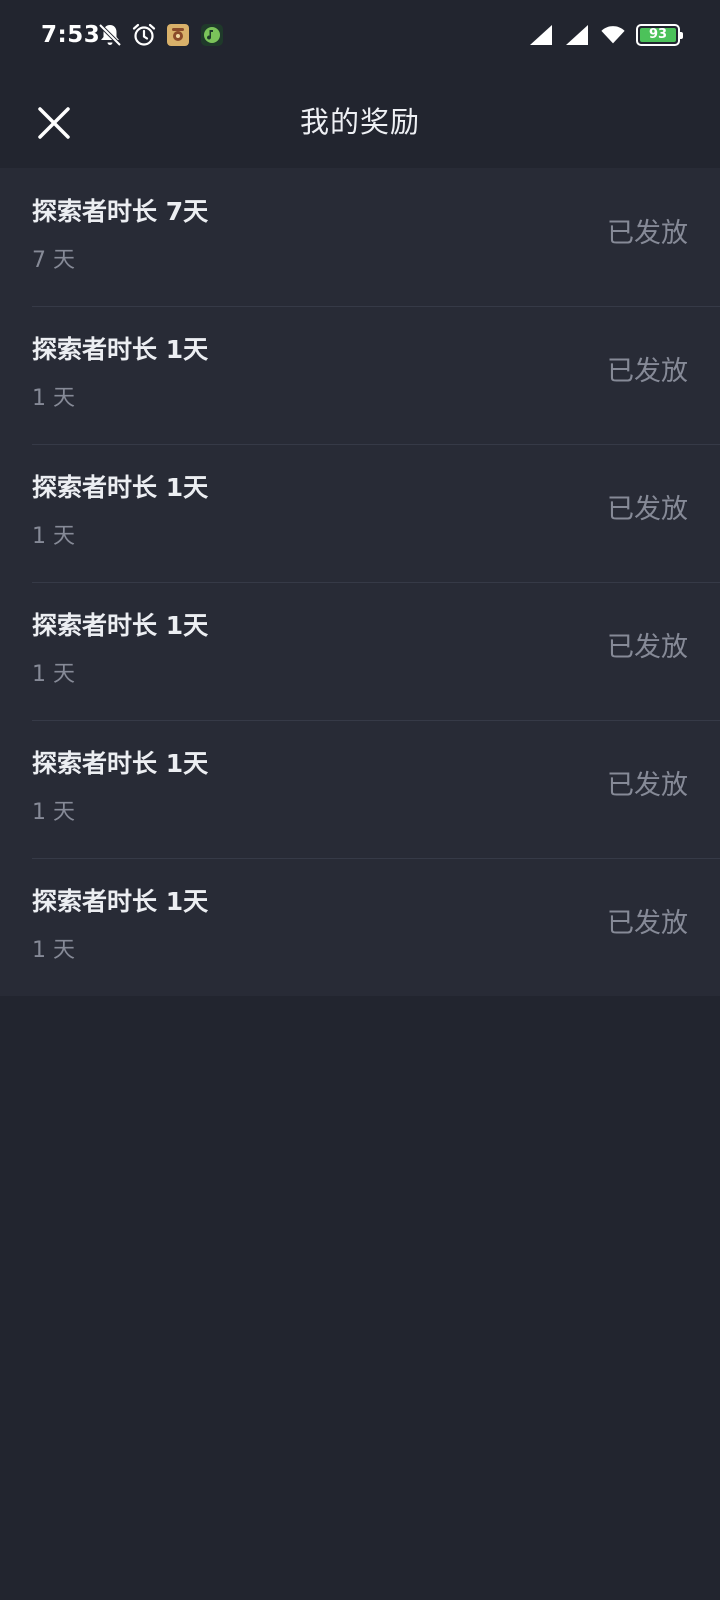 The image size is (720, 1600). What do you see at coordinates (360, 237) in the screenshot?
I see `reward-item: 探索者时长 7天 7 天 已发放` at bounding box center [360, 237].